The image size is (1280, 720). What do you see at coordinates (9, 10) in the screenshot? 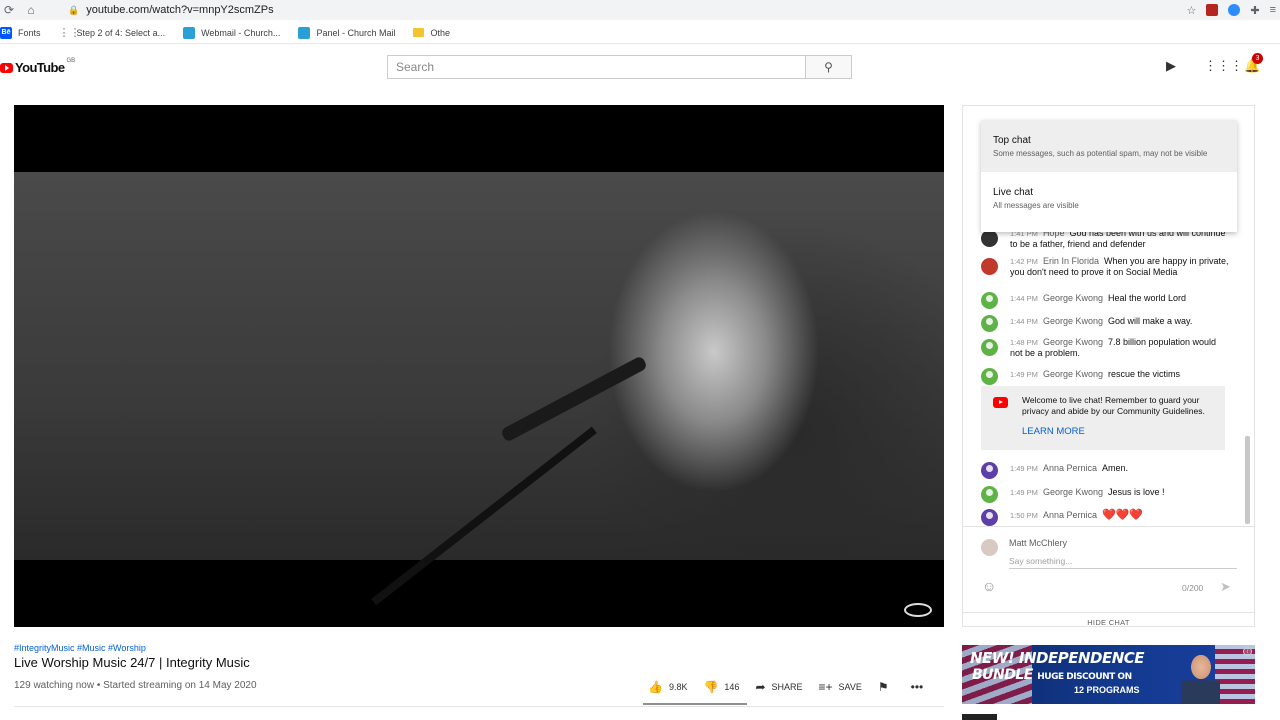
I see `reload-icon: ⟳` at bounding box center [9, 10].